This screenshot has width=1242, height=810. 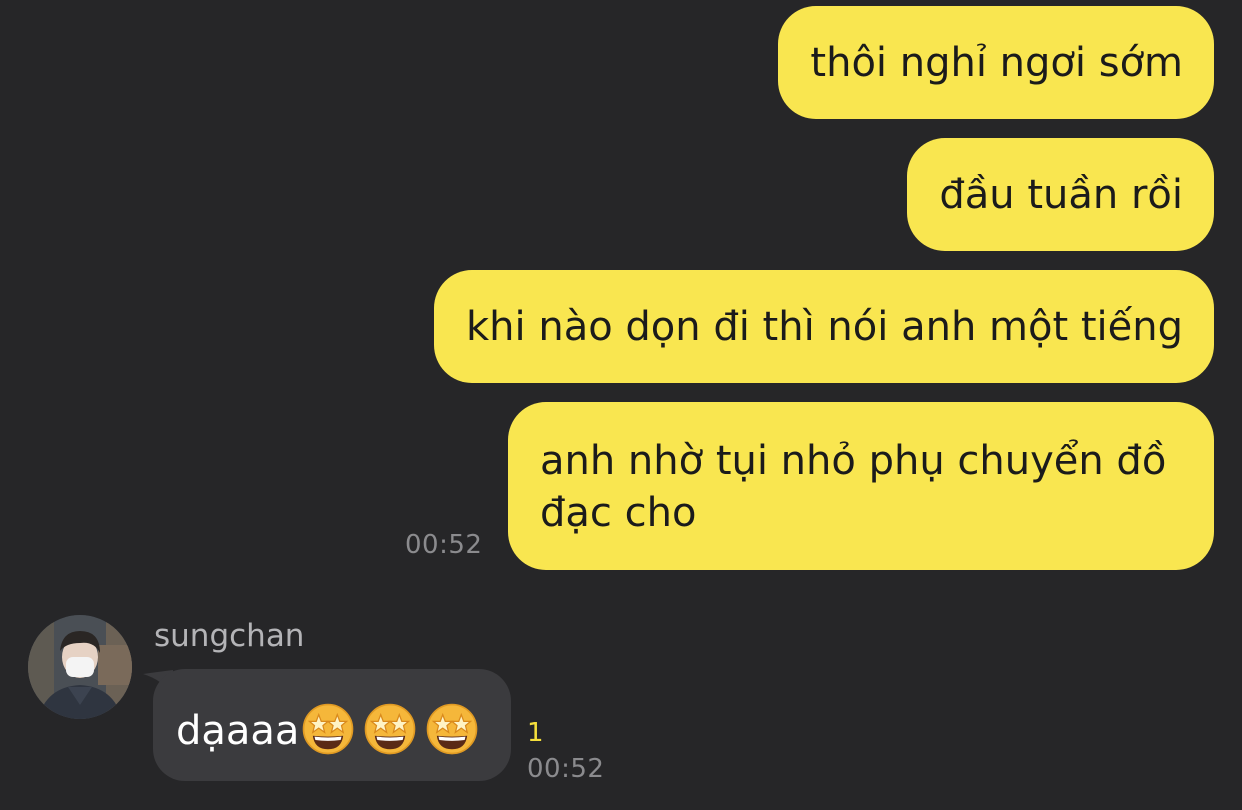 I want to click on outgoing-message: khi nào dọn đi thì nói anh một tiếng, so click(x=824, y=326).